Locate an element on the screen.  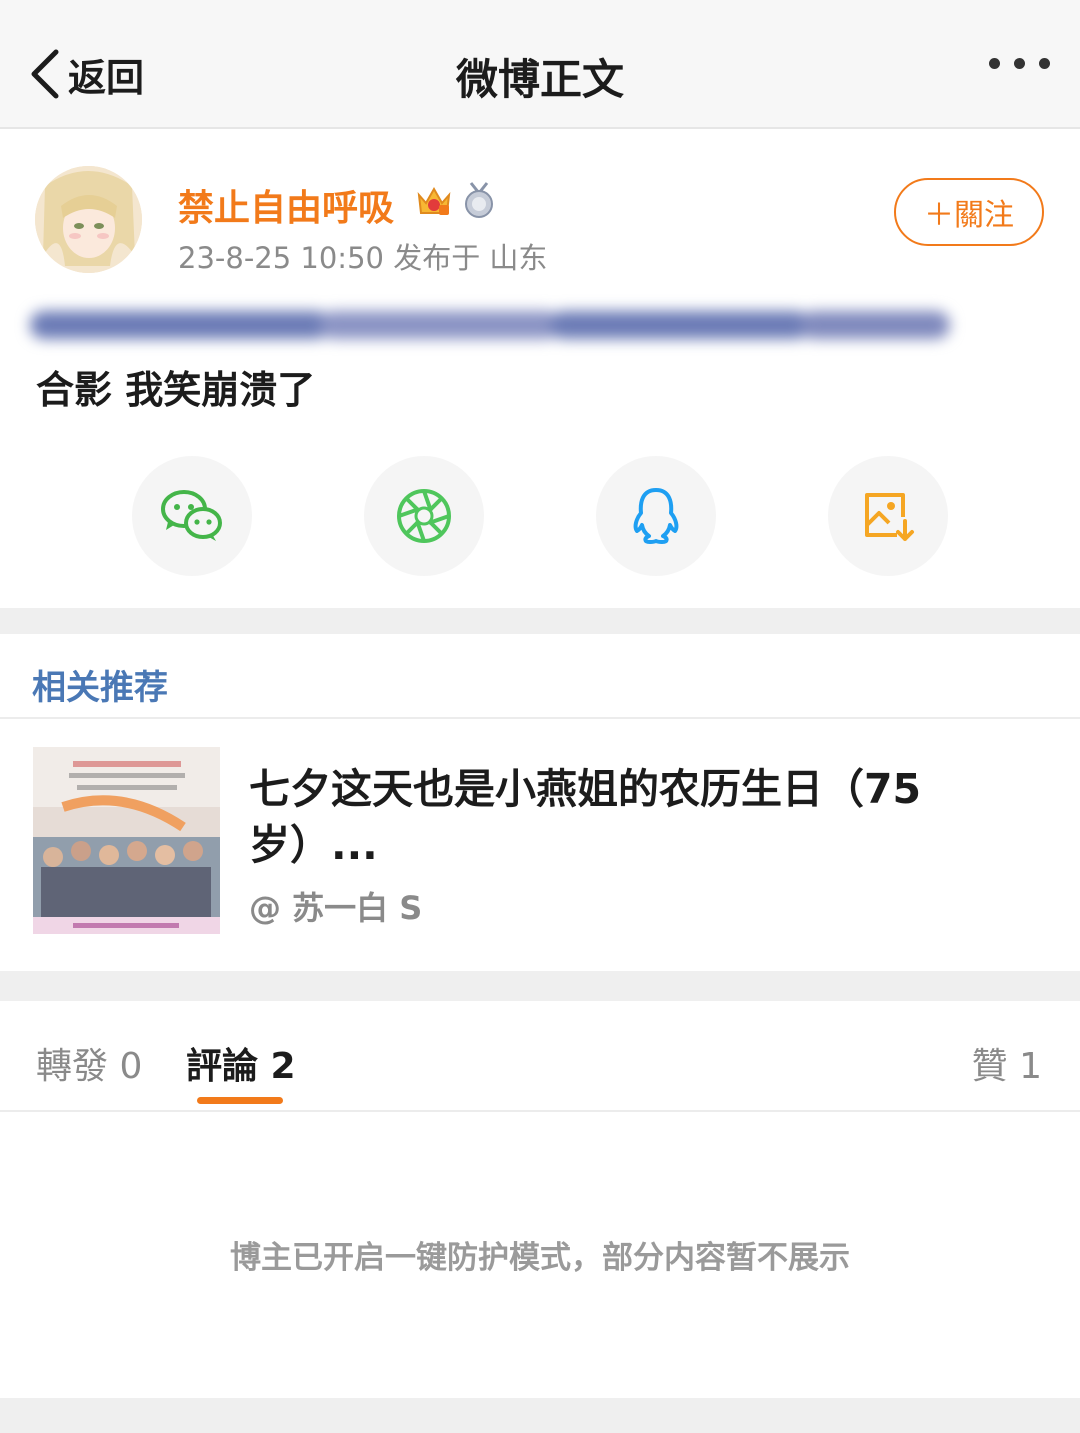
post-meta: 23-8-25 10:50 发布于 山东 is located at coordinates (363, 258).